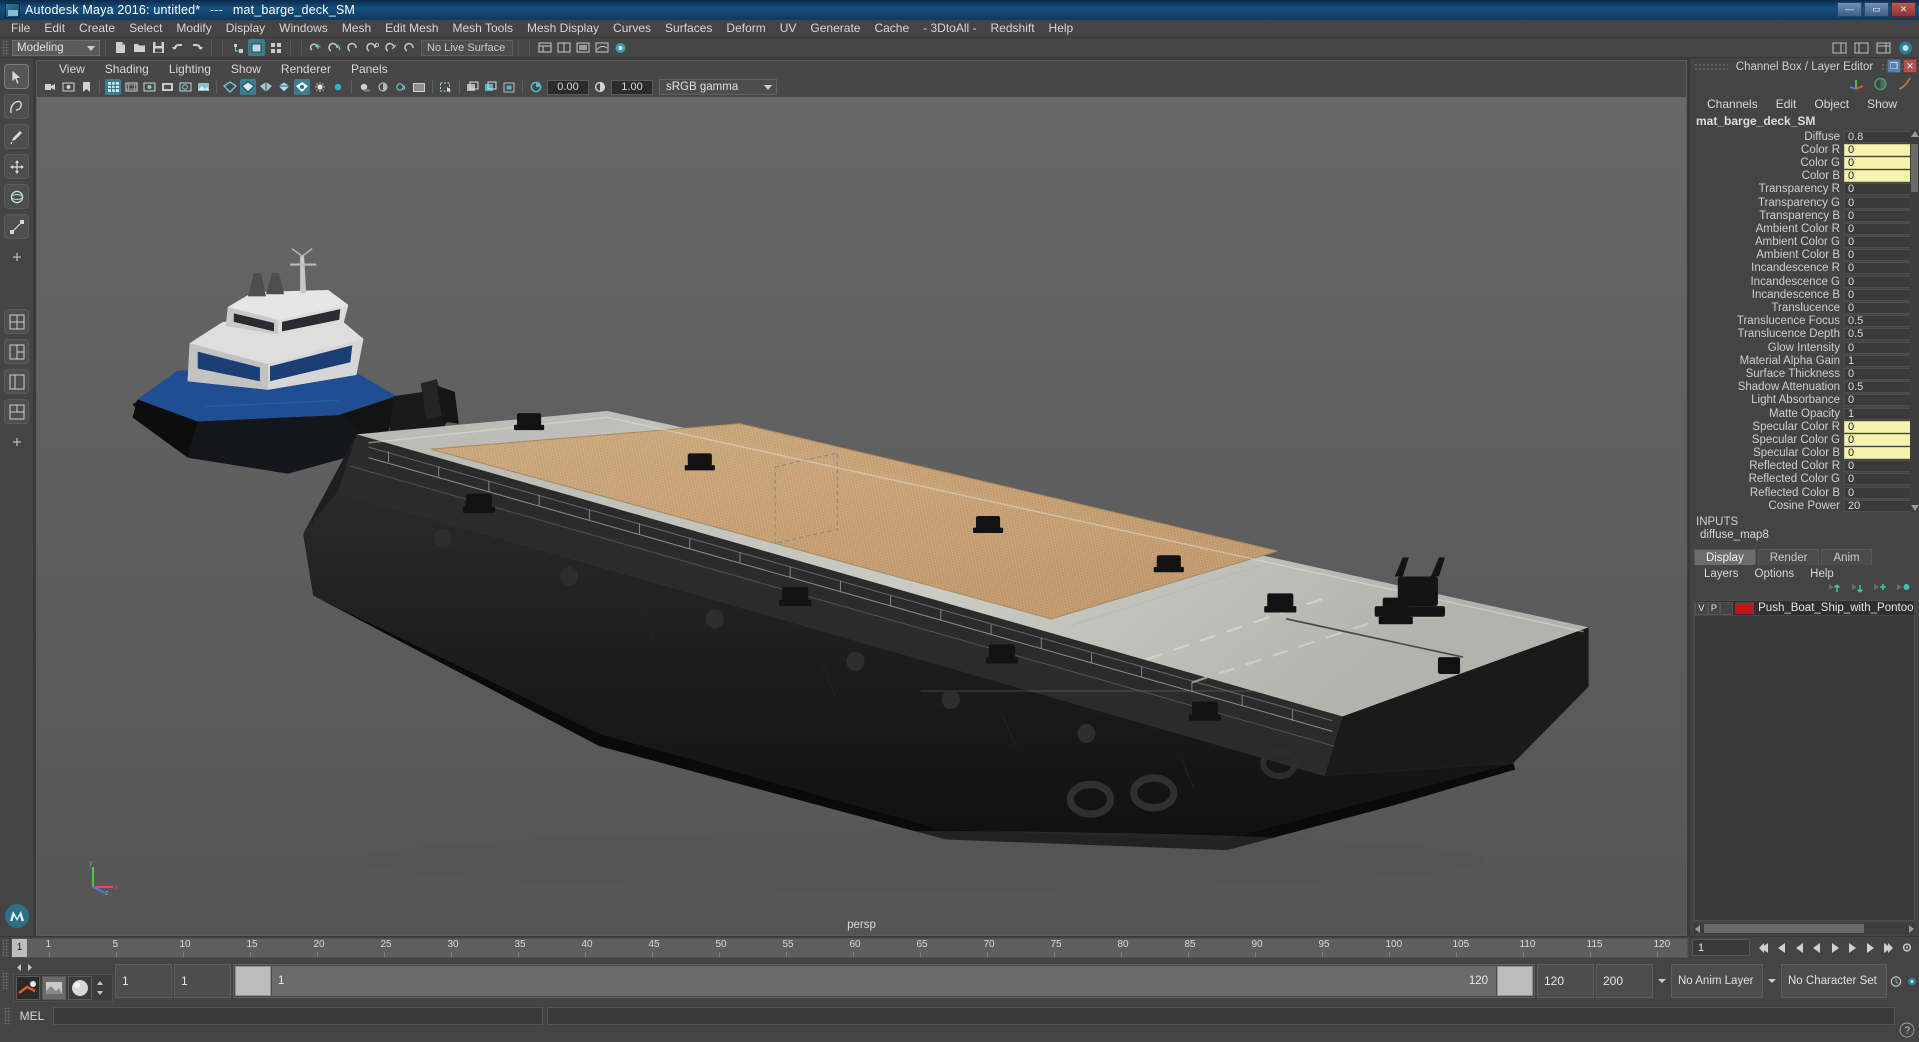  I want to click on menu-item-modify: Modify, so click(193, 28).